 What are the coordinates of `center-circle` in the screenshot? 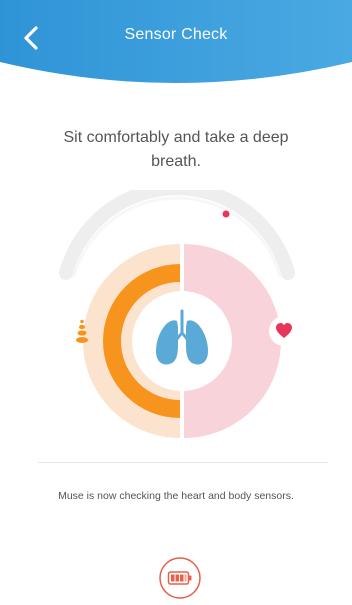 It's located at (182, 341).